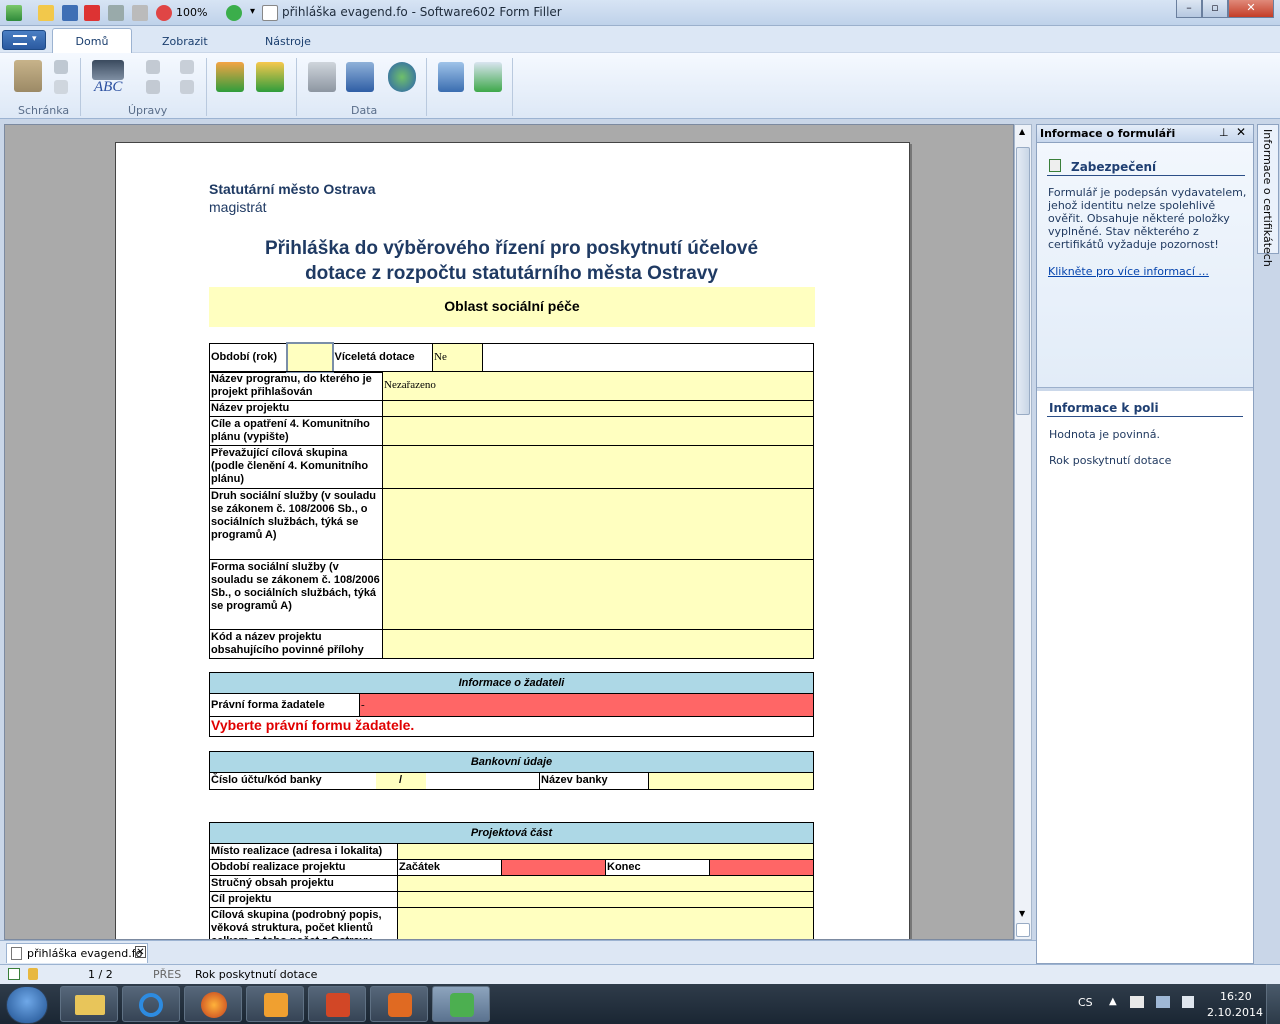 Image resolution: width=1280 pixels, height=1024 pixels. What do you see at coordinates (1241, 132) in the screenshot?
I see `panel-close-icon: ✕` at bounding box center [1241, 132].